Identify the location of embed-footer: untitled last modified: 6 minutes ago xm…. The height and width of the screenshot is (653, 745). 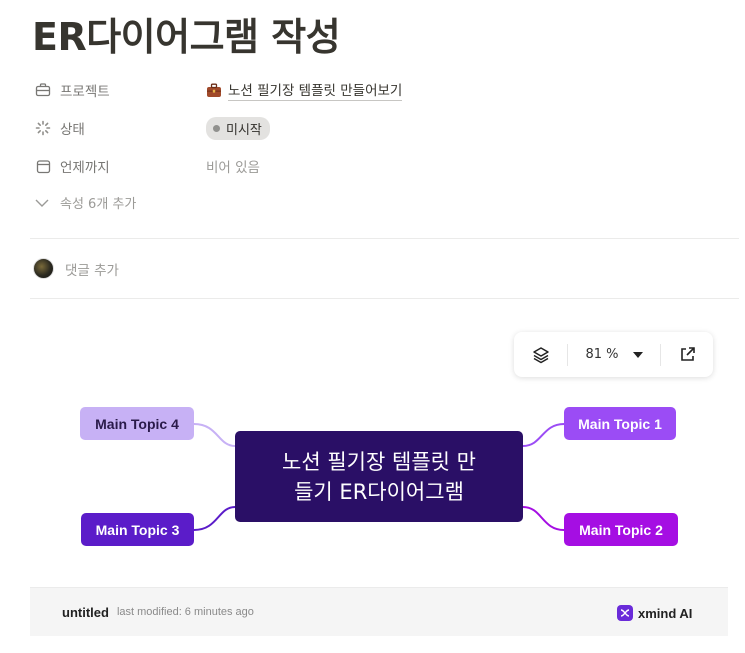
(379, 611).